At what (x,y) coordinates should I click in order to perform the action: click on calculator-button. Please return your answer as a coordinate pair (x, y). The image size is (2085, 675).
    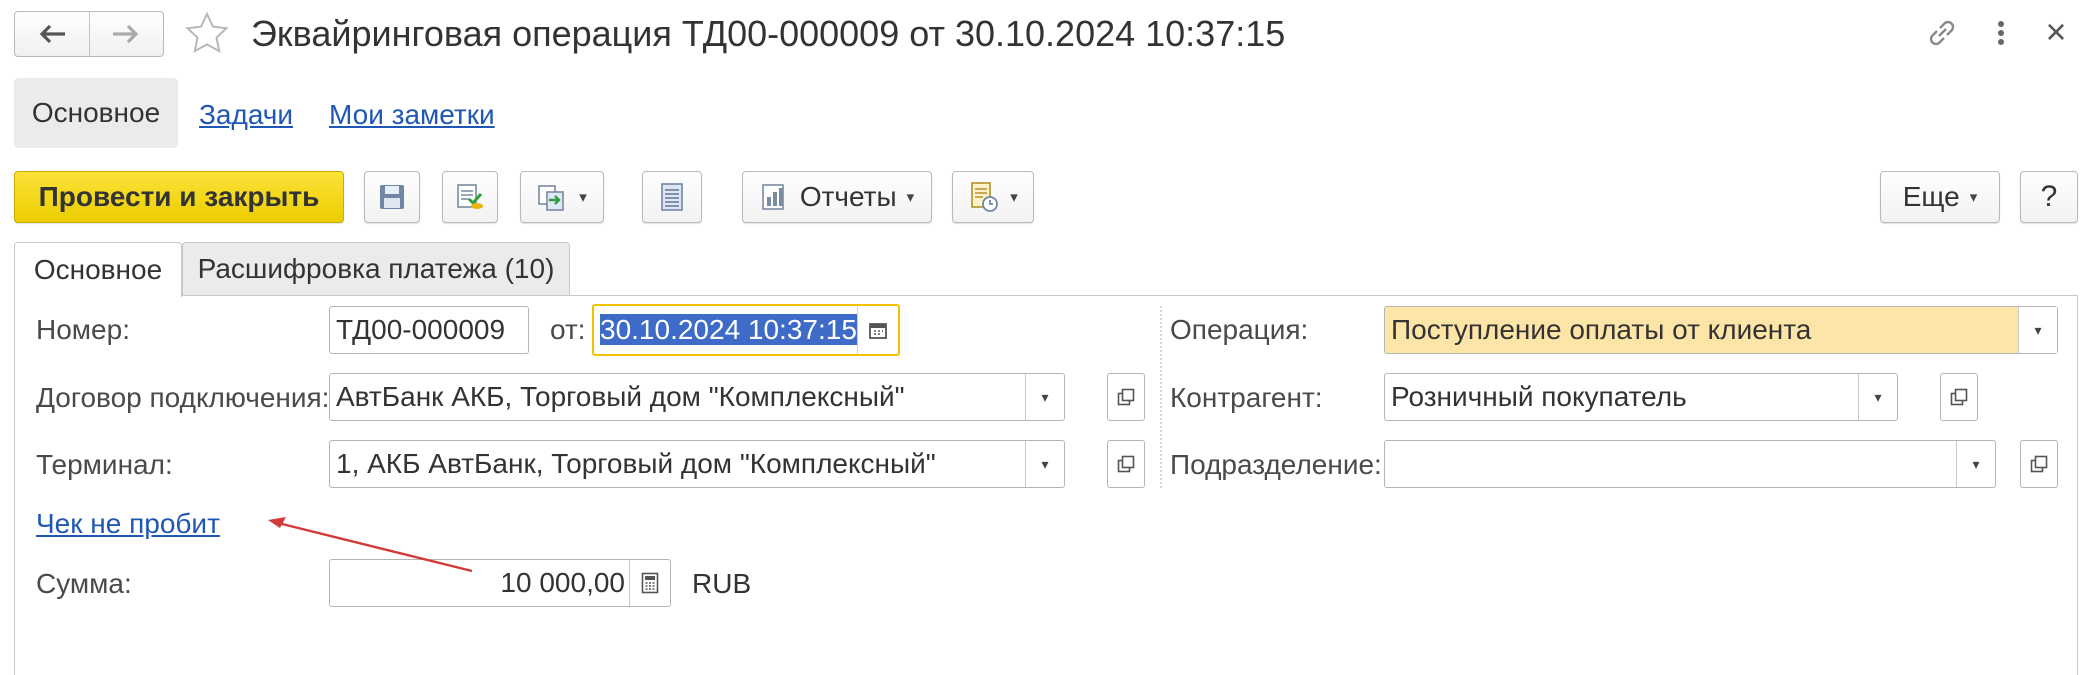
    Looking at the image, I should click on (649, 583).